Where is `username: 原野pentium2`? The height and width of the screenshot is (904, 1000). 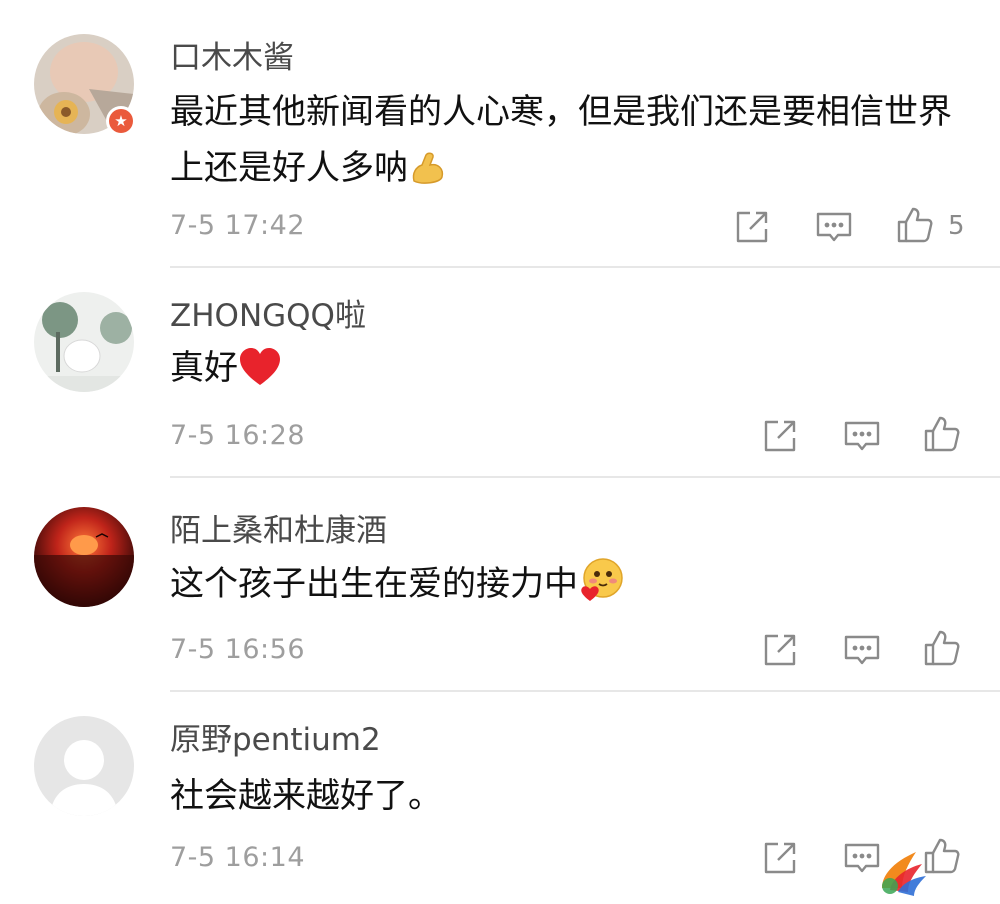
username: 原野pentium2 is located at coordinates (275, 740).